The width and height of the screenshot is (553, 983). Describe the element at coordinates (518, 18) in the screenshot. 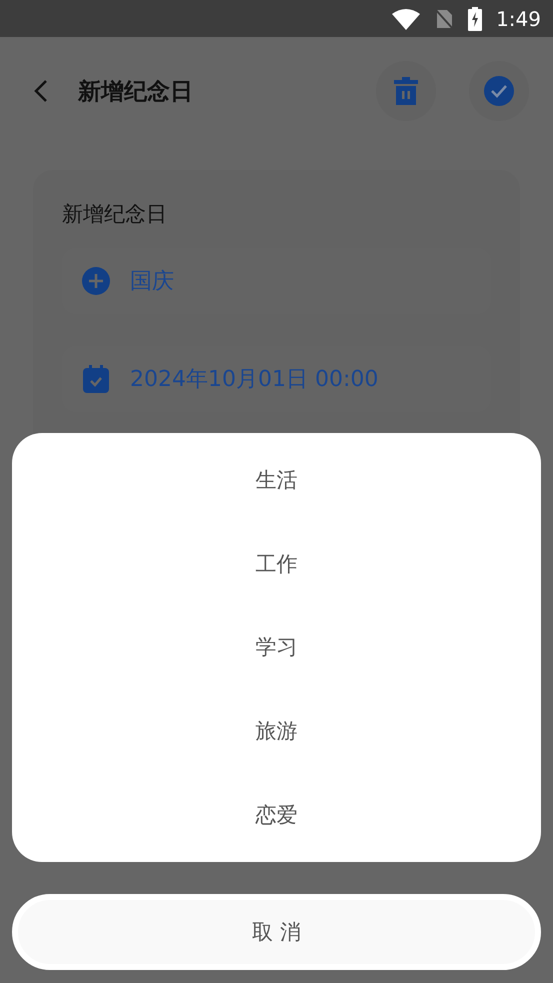

I see `status-time: 1:49` at that location.